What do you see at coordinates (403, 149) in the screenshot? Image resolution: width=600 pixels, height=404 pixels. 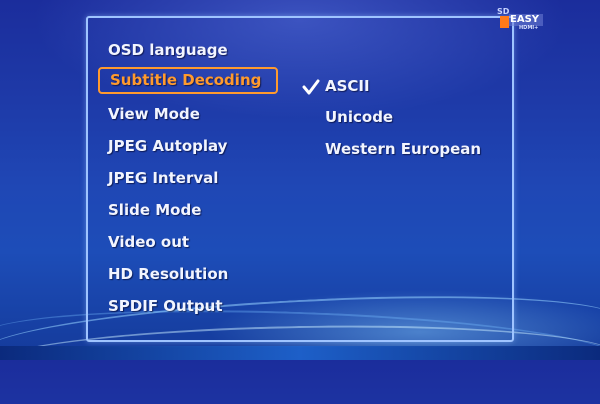 I see `option-western-european: Western European` at bounding box center [403, 149].